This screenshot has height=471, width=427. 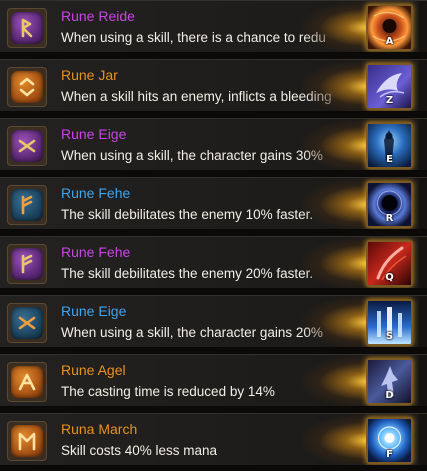 I want to click on hotkey-label: F, so click(x=389, y=454).